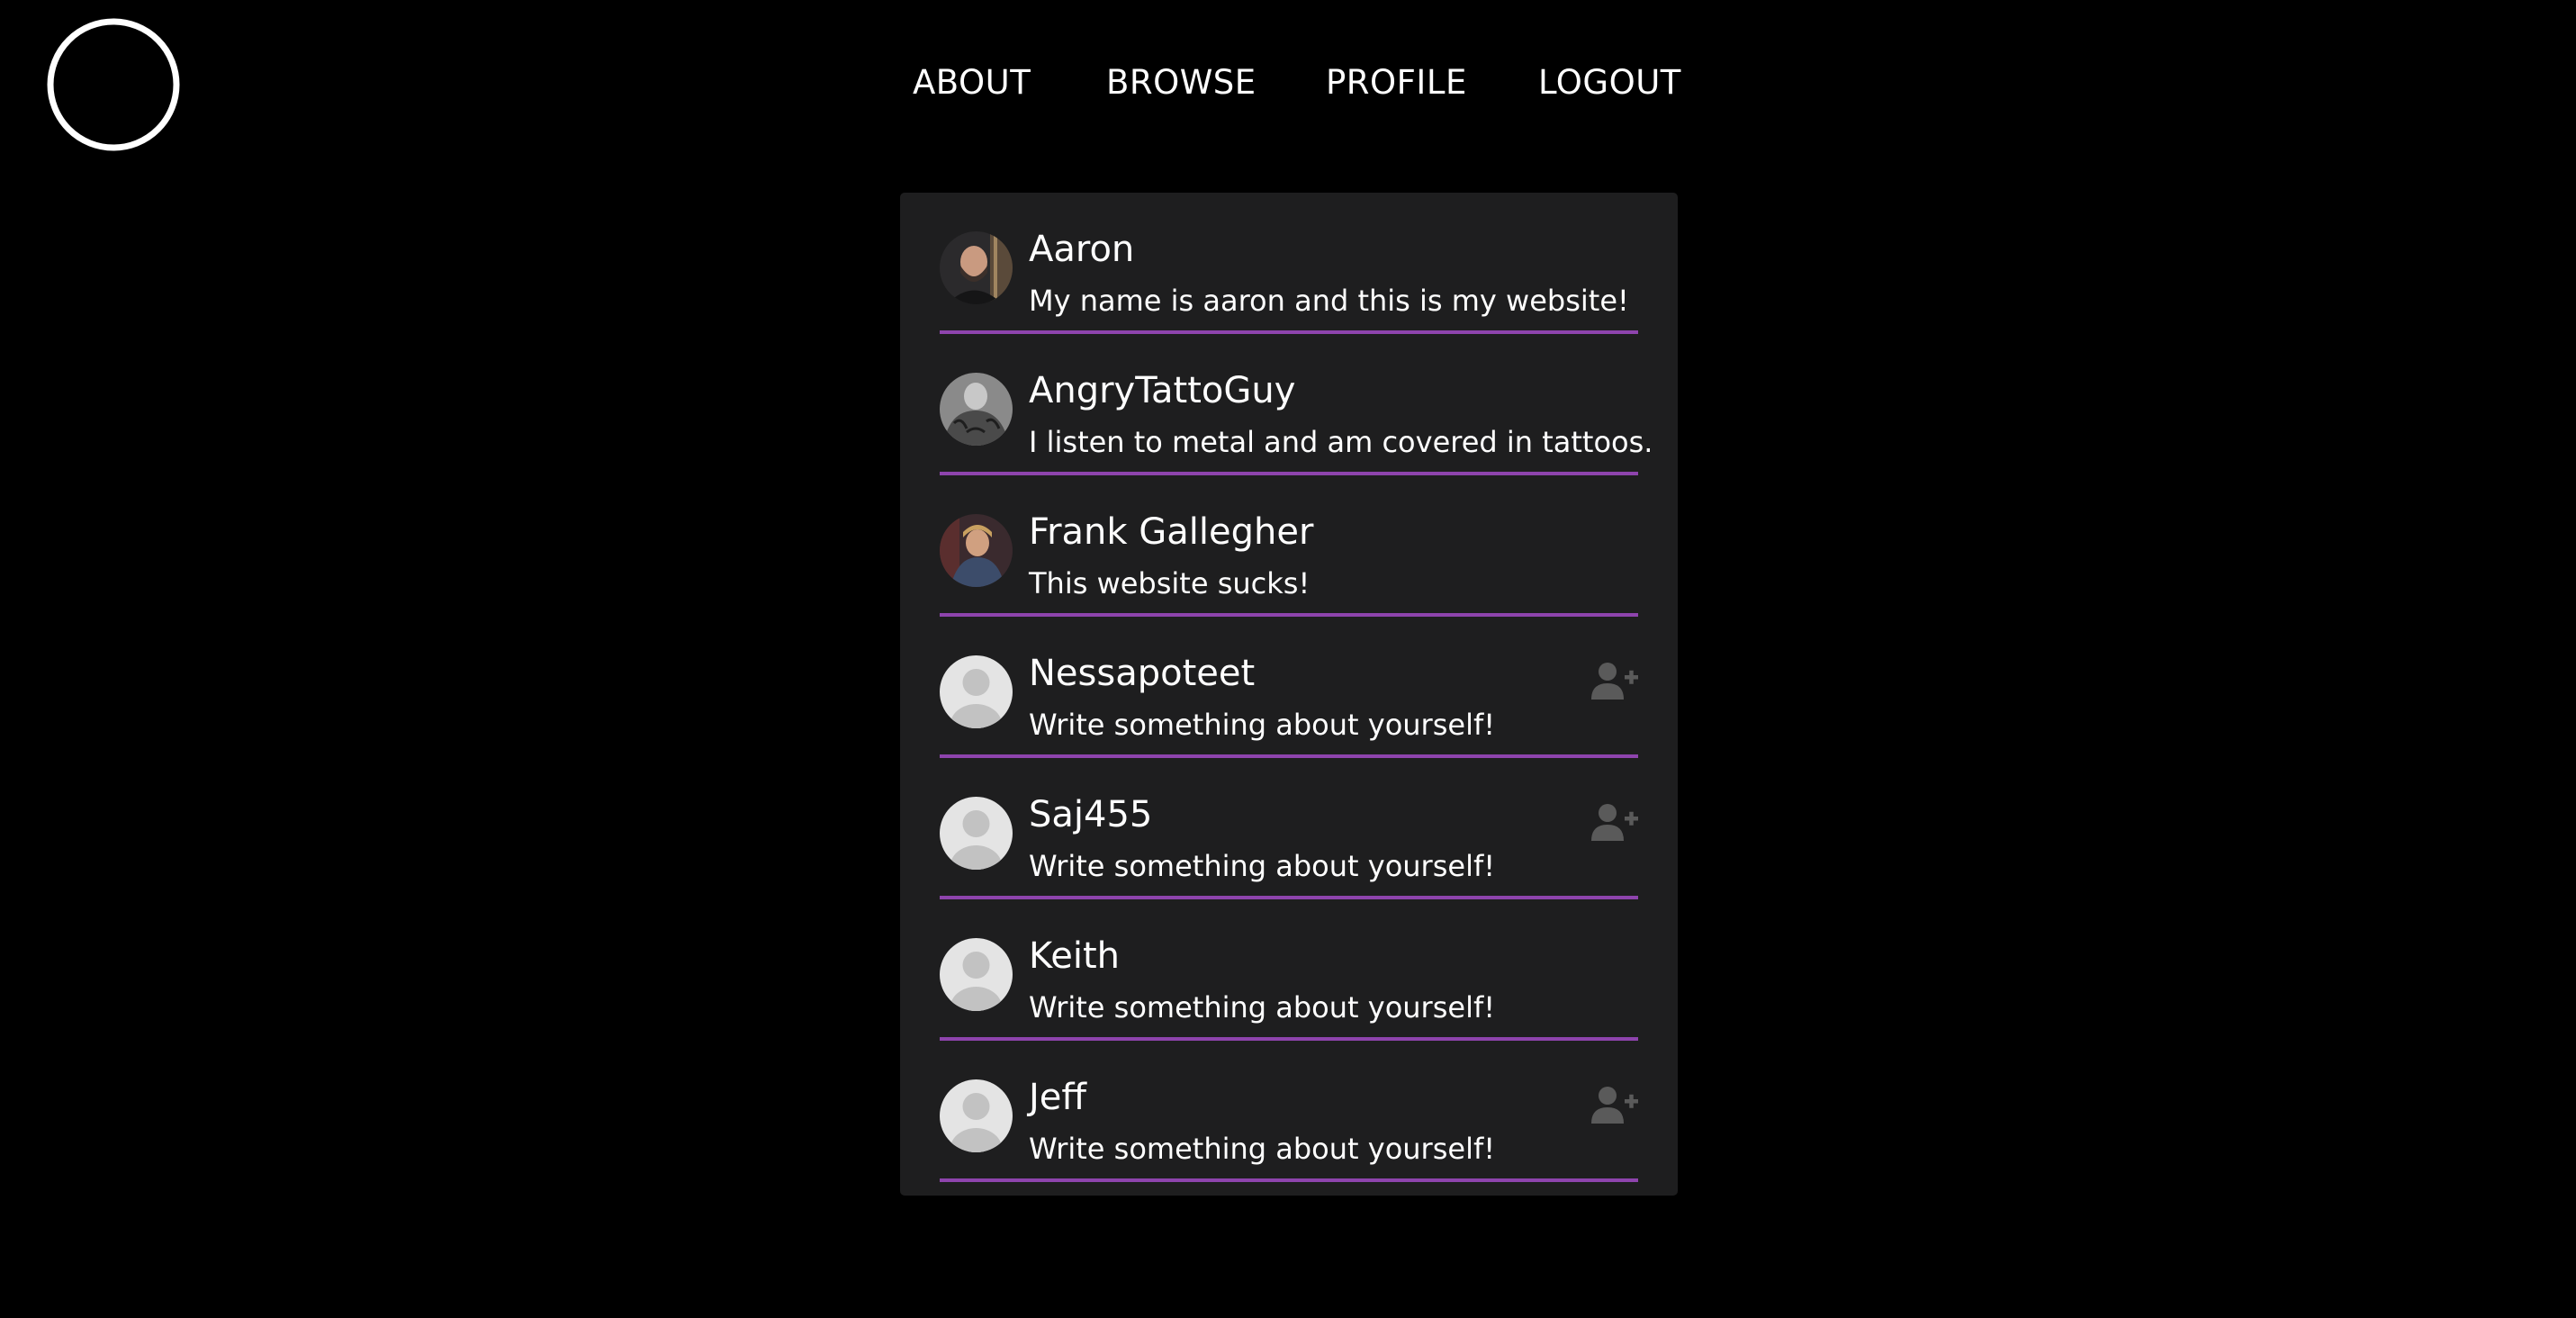 This screenshot has width=2576, height=1318. Describe the element at coordinates (1142, 673) in the screenshot. I see `user-name: Nessapoteet` at that location.